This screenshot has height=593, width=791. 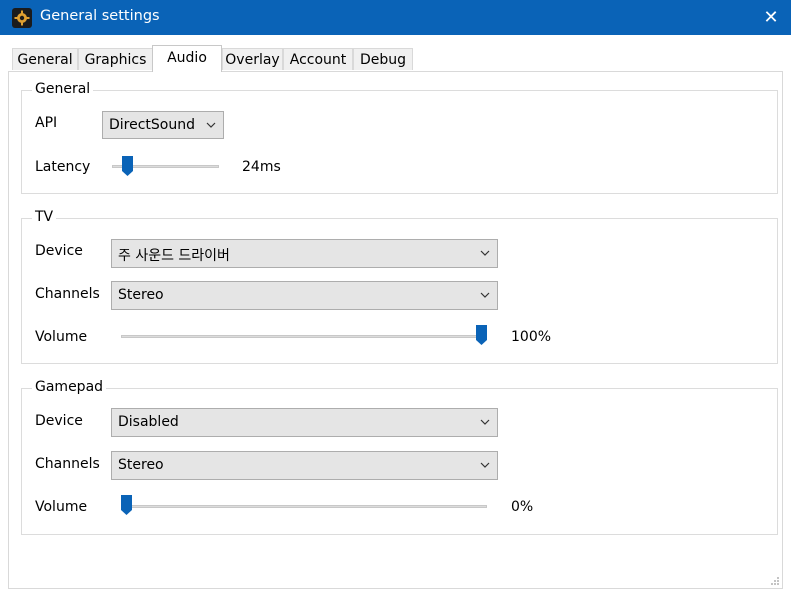 What do you see at coordinates (531, 337) in the screenshot?
I see `tv-volume-value: 100%` at bounding box center [531, 337].